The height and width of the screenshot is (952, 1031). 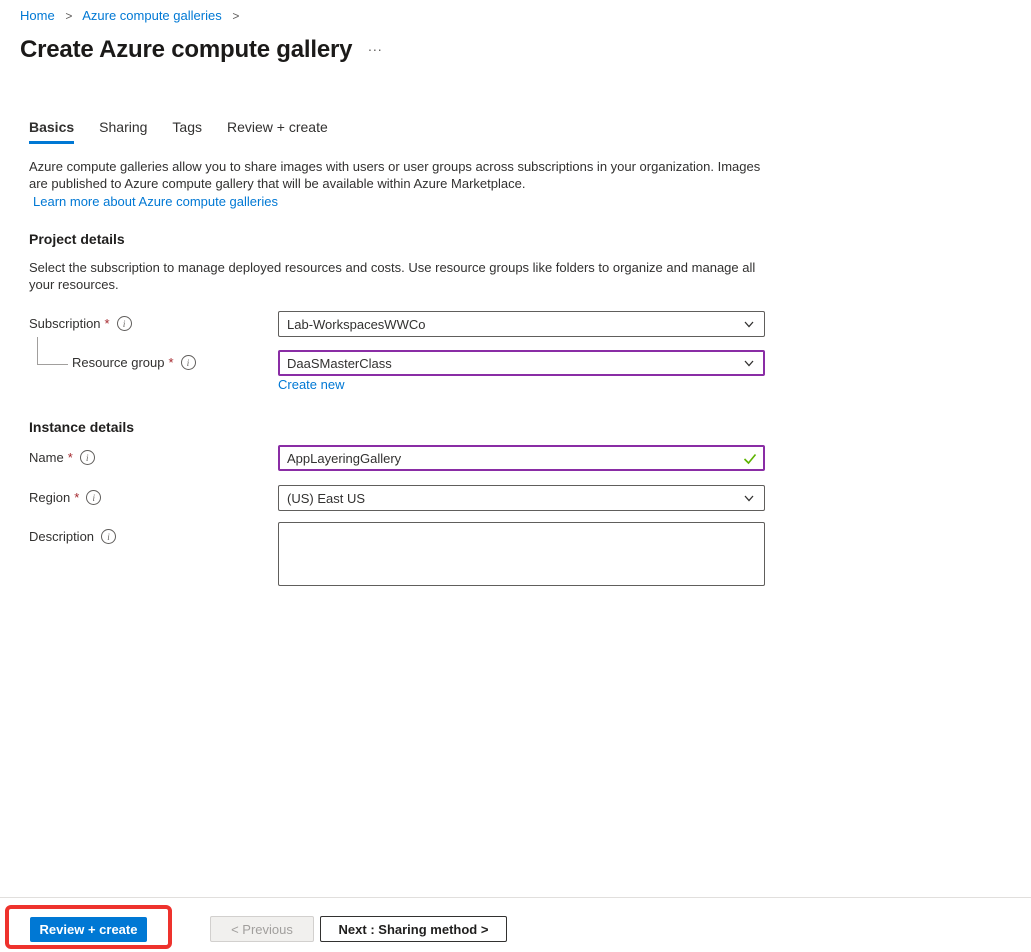 I want to click on page-title: Create Azure compute gallery, so click(x=186, y=49).